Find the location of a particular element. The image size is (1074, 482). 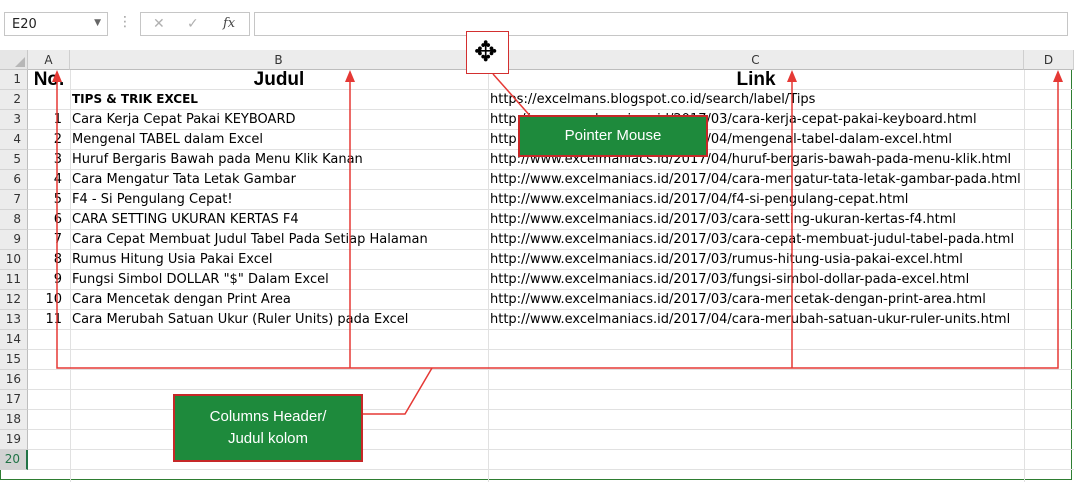

insert-function-icon: fx is located at coordinates (229, 23).